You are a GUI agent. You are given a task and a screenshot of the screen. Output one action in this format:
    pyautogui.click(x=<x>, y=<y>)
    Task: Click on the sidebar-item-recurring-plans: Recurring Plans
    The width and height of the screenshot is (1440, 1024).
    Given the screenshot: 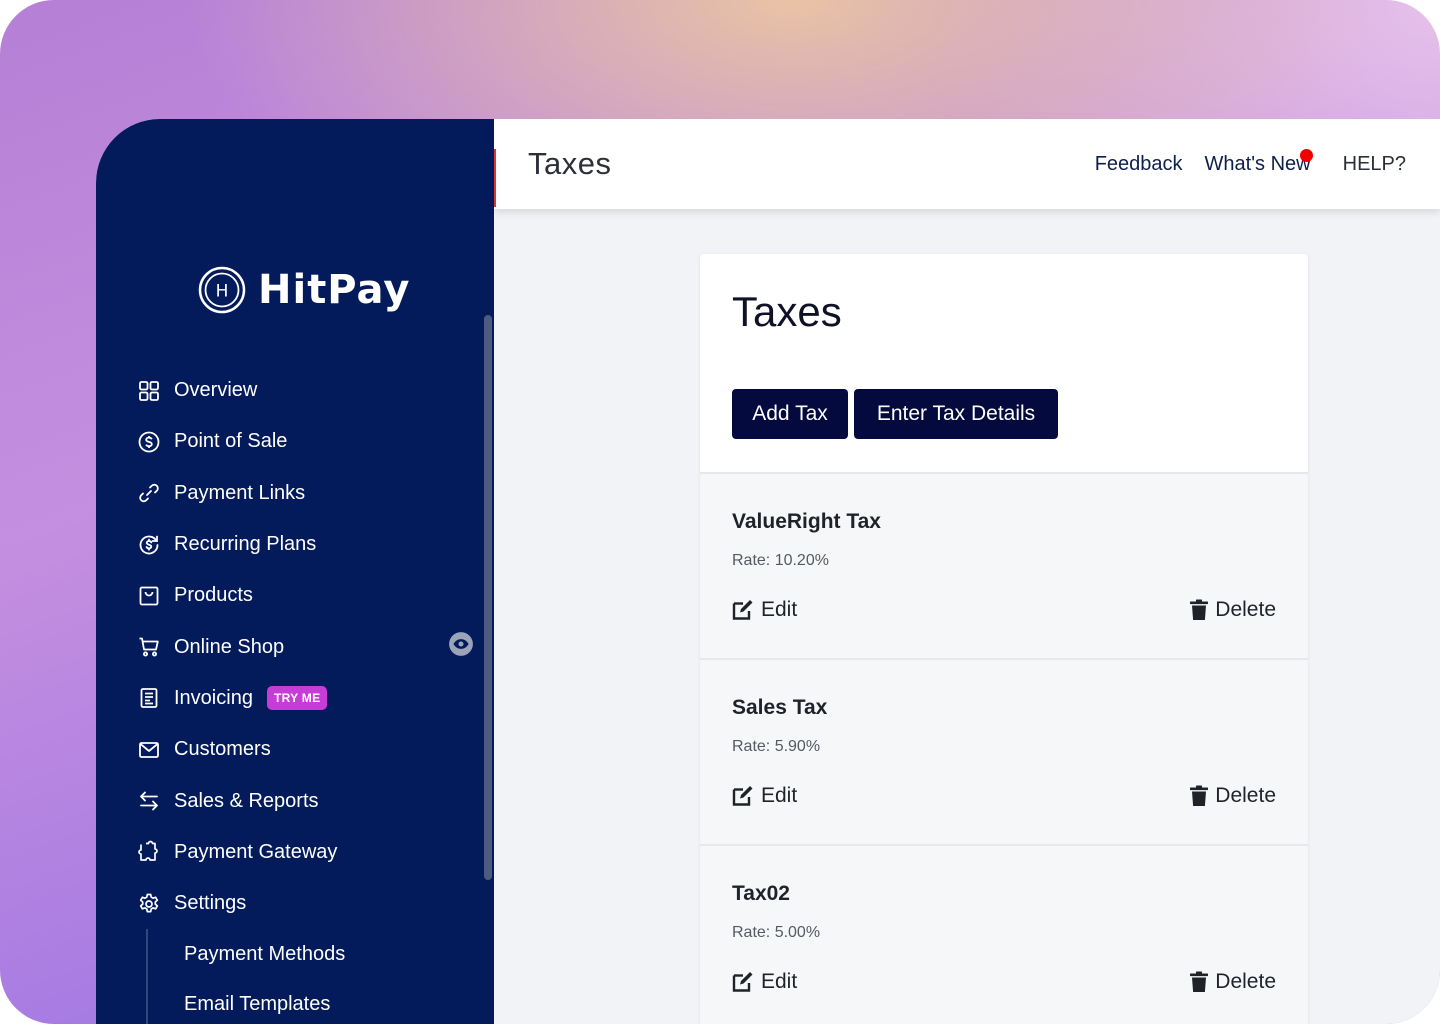 What is the action you would take?
    pyautogui.click(x=306, y=544)
    